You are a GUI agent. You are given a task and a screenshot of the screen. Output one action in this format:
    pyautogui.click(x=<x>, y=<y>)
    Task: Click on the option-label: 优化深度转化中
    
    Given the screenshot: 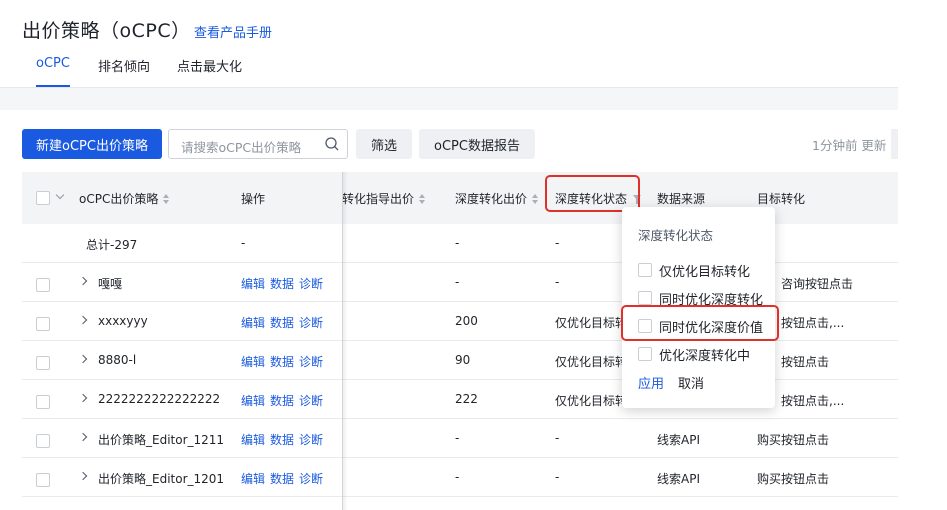 What is the action you would take?
    pyautogui.click(x=705, y=356)
    